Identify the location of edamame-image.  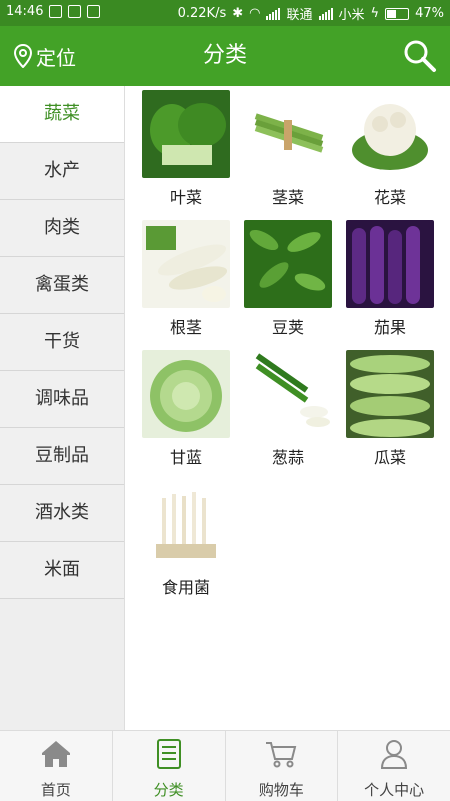
(288, 264).